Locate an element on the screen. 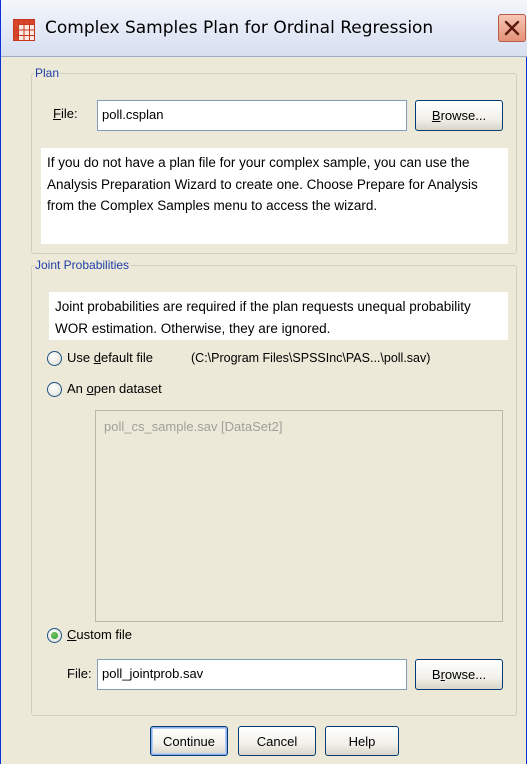 The height and width of the screenshot is (764, 527). custom-file-field-label: File: is located at coordinates (79, 673).